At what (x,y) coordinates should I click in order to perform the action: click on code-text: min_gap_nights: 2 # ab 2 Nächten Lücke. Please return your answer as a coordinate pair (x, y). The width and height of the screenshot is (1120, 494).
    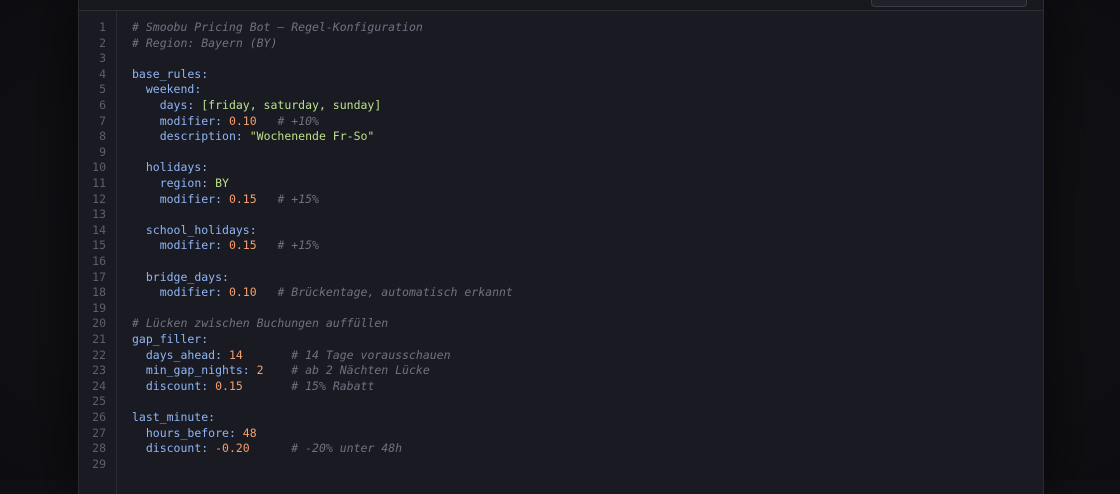
    Looking at the image, I should click on (281, 371).